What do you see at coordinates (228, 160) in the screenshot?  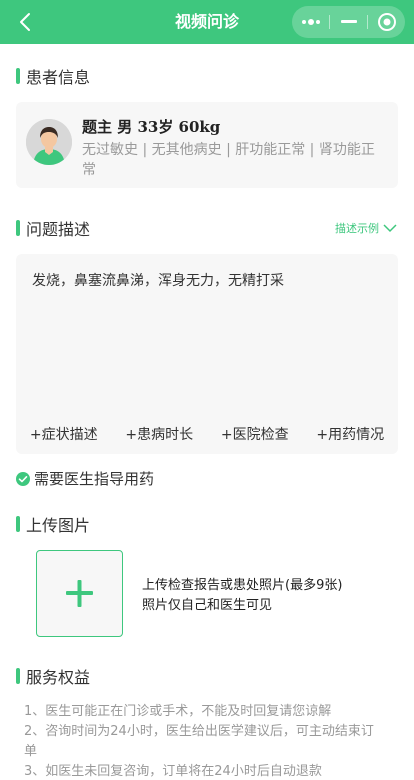 I see `patient-health-tags: 无过敏史 | 无其他病史 | 肝功能正常 | 肾功能正常` at bounding box center [228, 160].